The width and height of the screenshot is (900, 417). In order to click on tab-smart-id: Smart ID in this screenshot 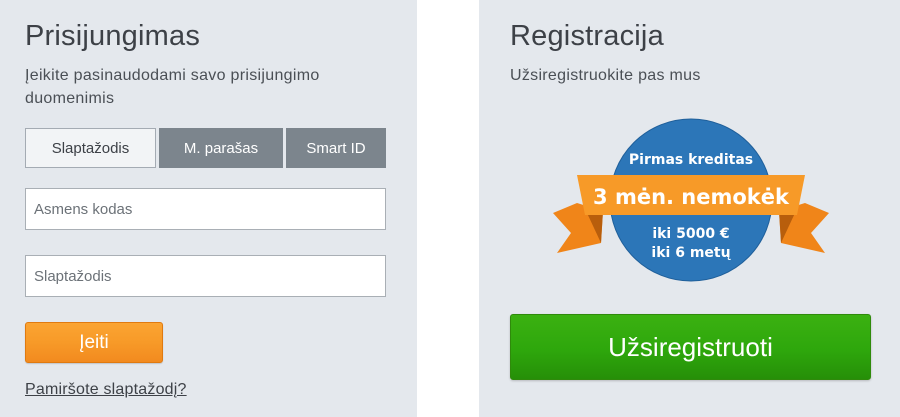, I will do `click(336, 148)`.